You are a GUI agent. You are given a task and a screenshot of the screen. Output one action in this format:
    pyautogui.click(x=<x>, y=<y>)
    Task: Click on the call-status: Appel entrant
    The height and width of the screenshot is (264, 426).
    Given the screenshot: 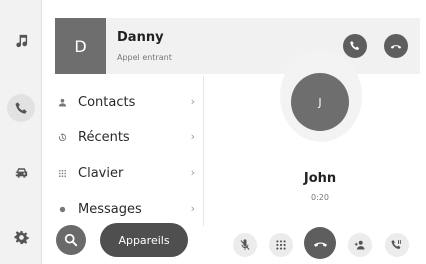 What is the action you would take?
    pyautogui.click(x=144, y=57)
    